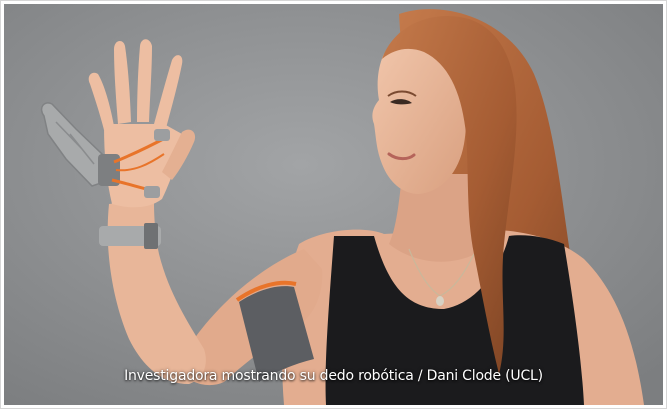 This screenshot has height=409, width=667. Describe the element at coordinates (440, 301) in the screenshot. I see `necklace-pendant` at that location.